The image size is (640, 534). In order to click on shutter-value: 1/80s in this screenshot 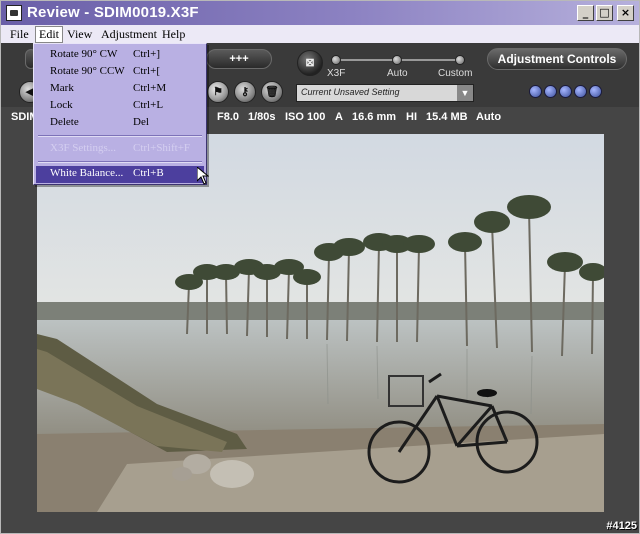, I will do `click(262, 117)`.